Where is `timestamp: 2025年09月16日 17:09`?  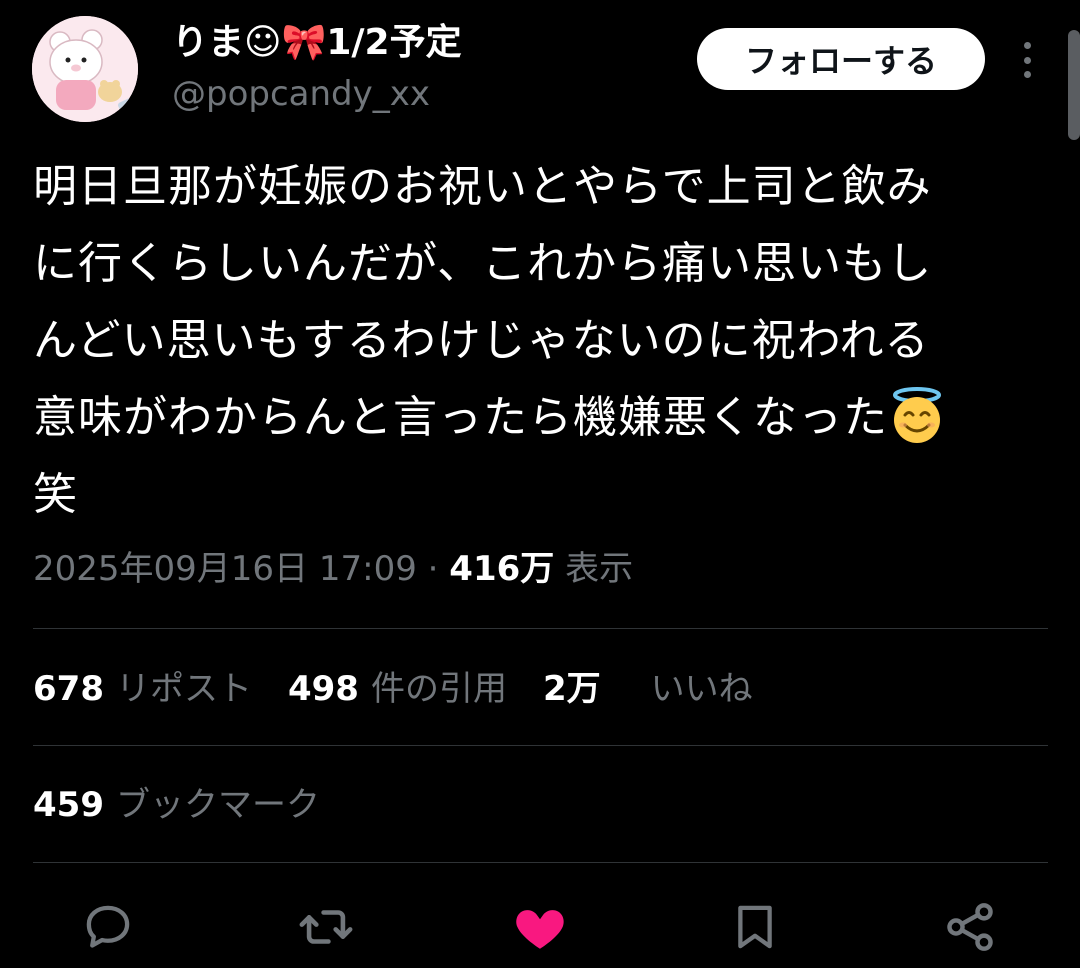
timestamp: 2025年09月16日 17:09 is located at coordinates (225, 569).